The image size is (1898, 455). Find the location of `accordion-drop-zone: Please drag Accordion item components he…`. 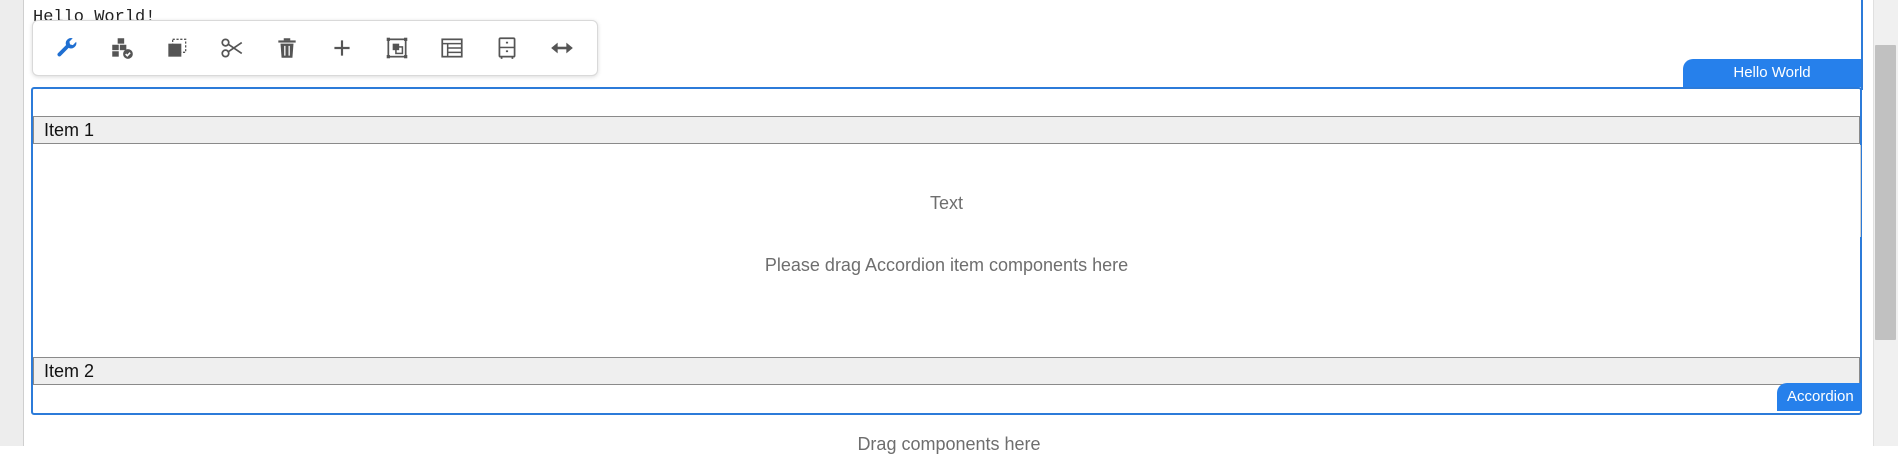

accordion-drop-zone: Please drag Accordion item components he… is located at coordinates (946, 265).